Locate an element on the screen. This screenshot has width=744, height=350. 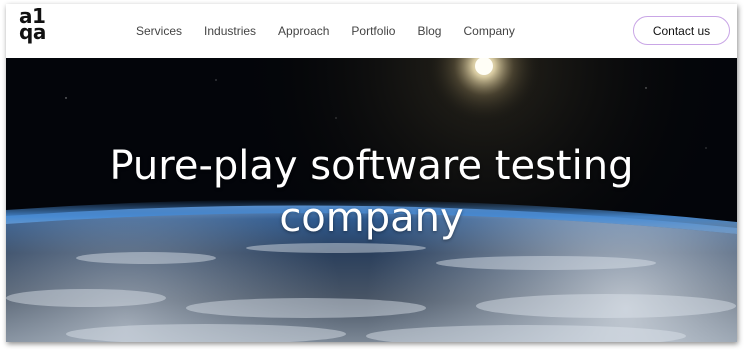
nav-item-industries: Industries is located at coordinates (230, 31).